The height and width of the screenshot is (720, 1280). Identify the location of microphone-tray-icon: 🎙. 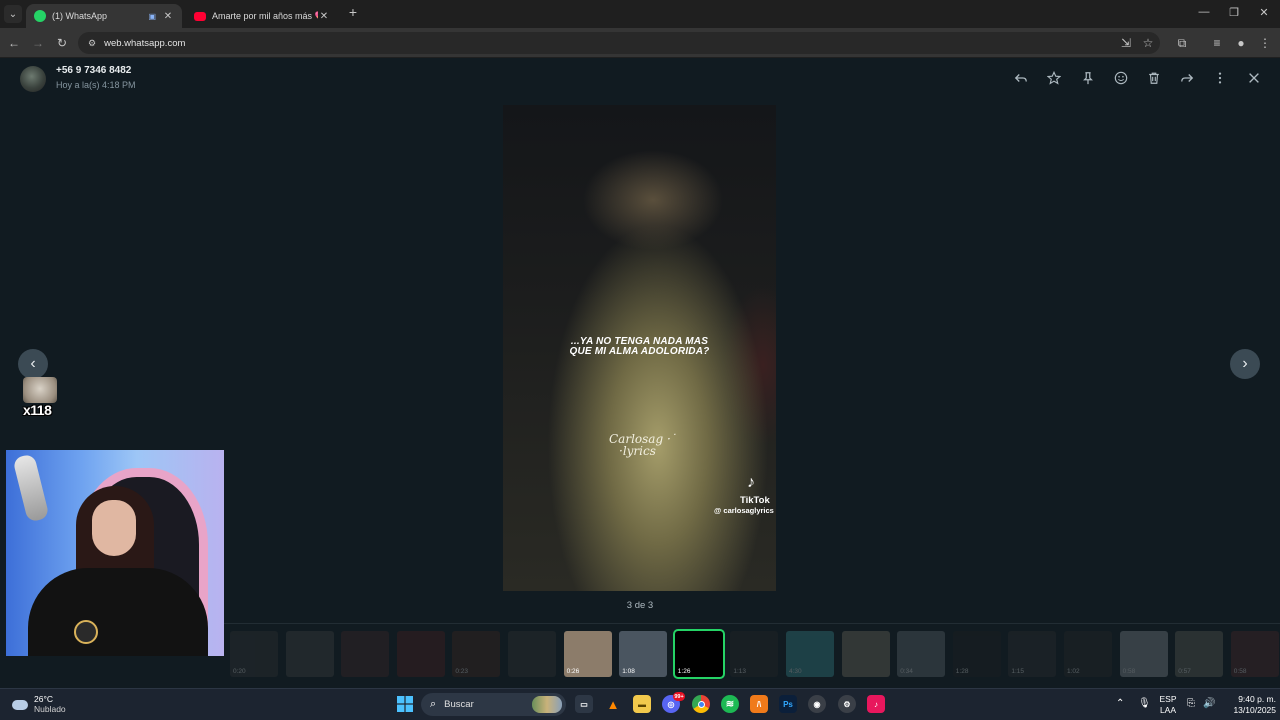
(1144, 703).